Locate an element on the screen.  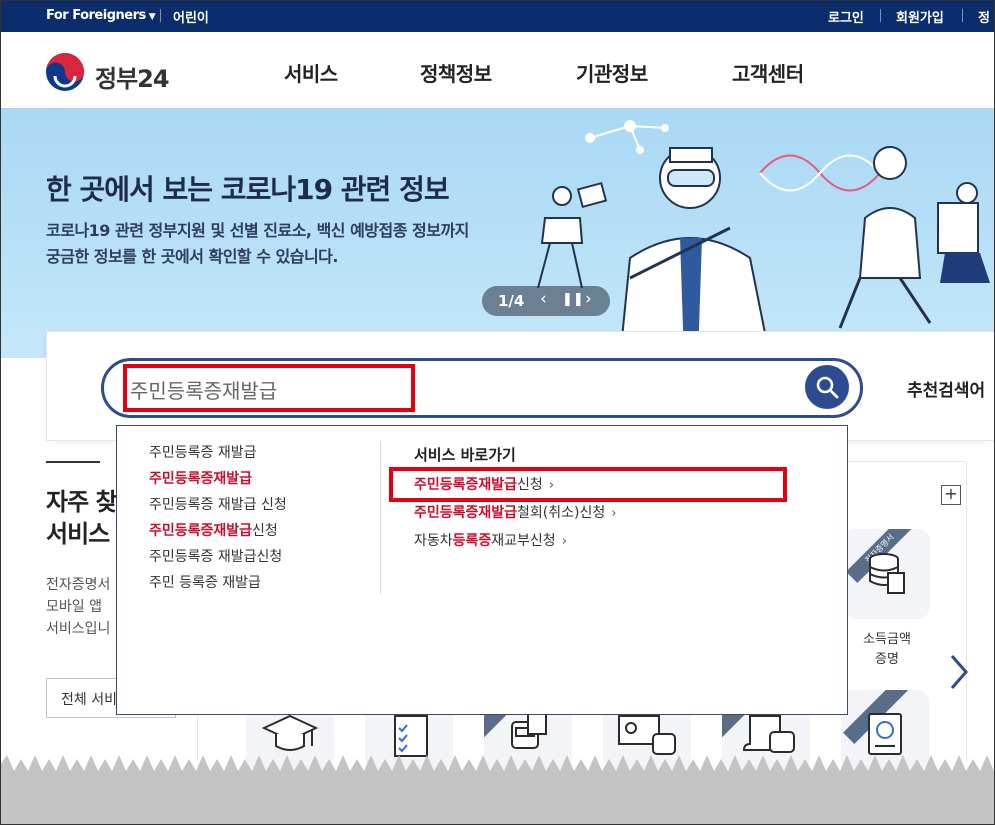
service-shortcut-title: 서비스 바로가기 is located at coordinates (465, 455).